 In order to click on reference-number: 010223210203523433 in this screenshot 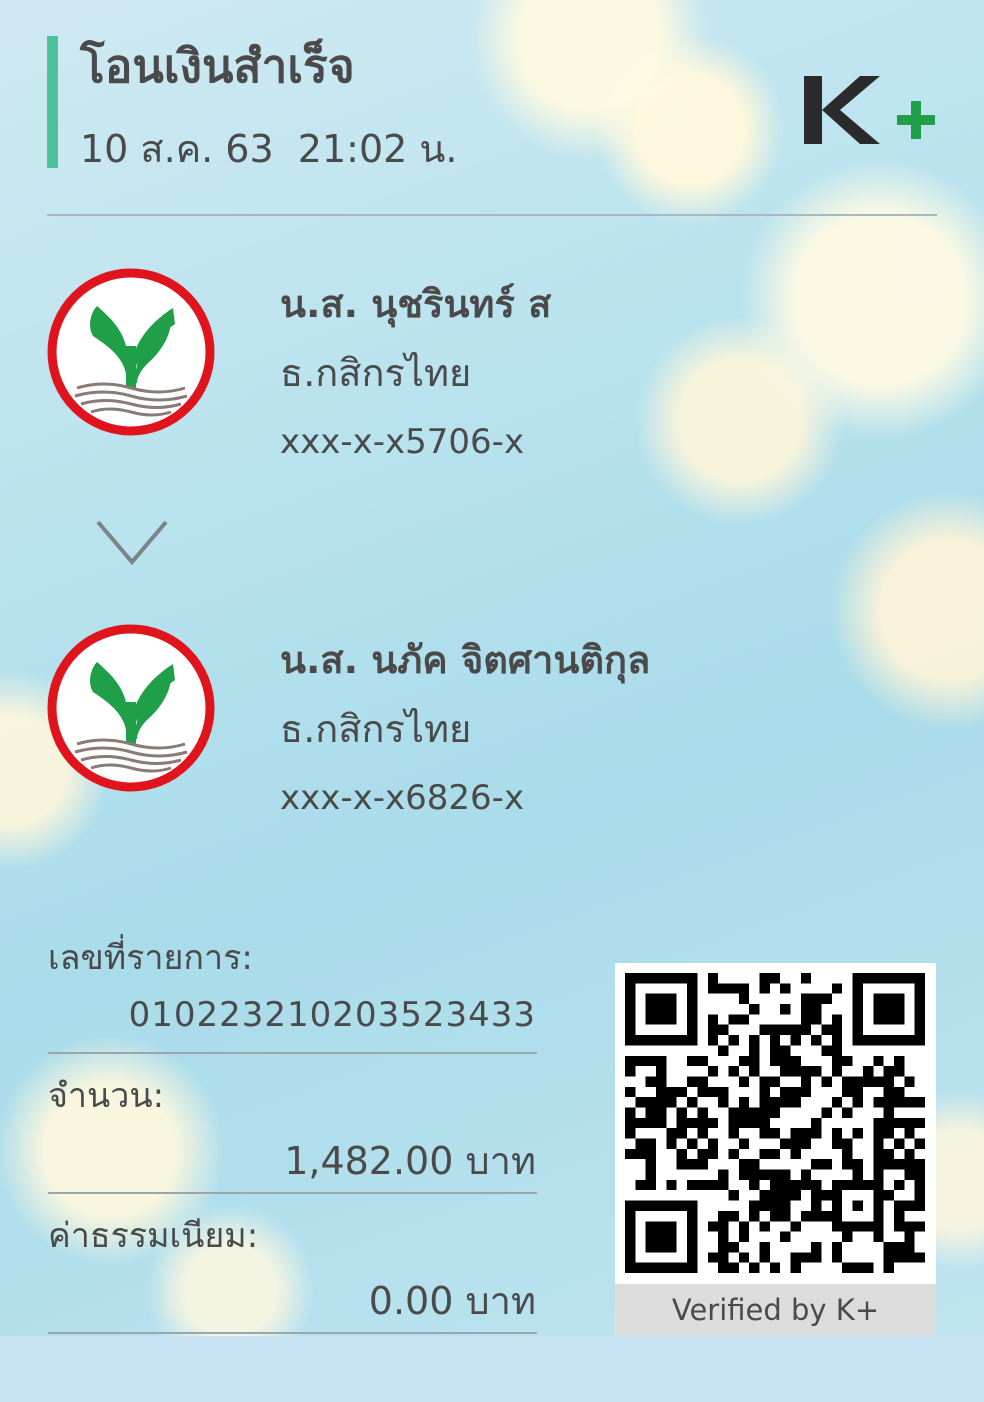, I will do `click(332, 1015)`.